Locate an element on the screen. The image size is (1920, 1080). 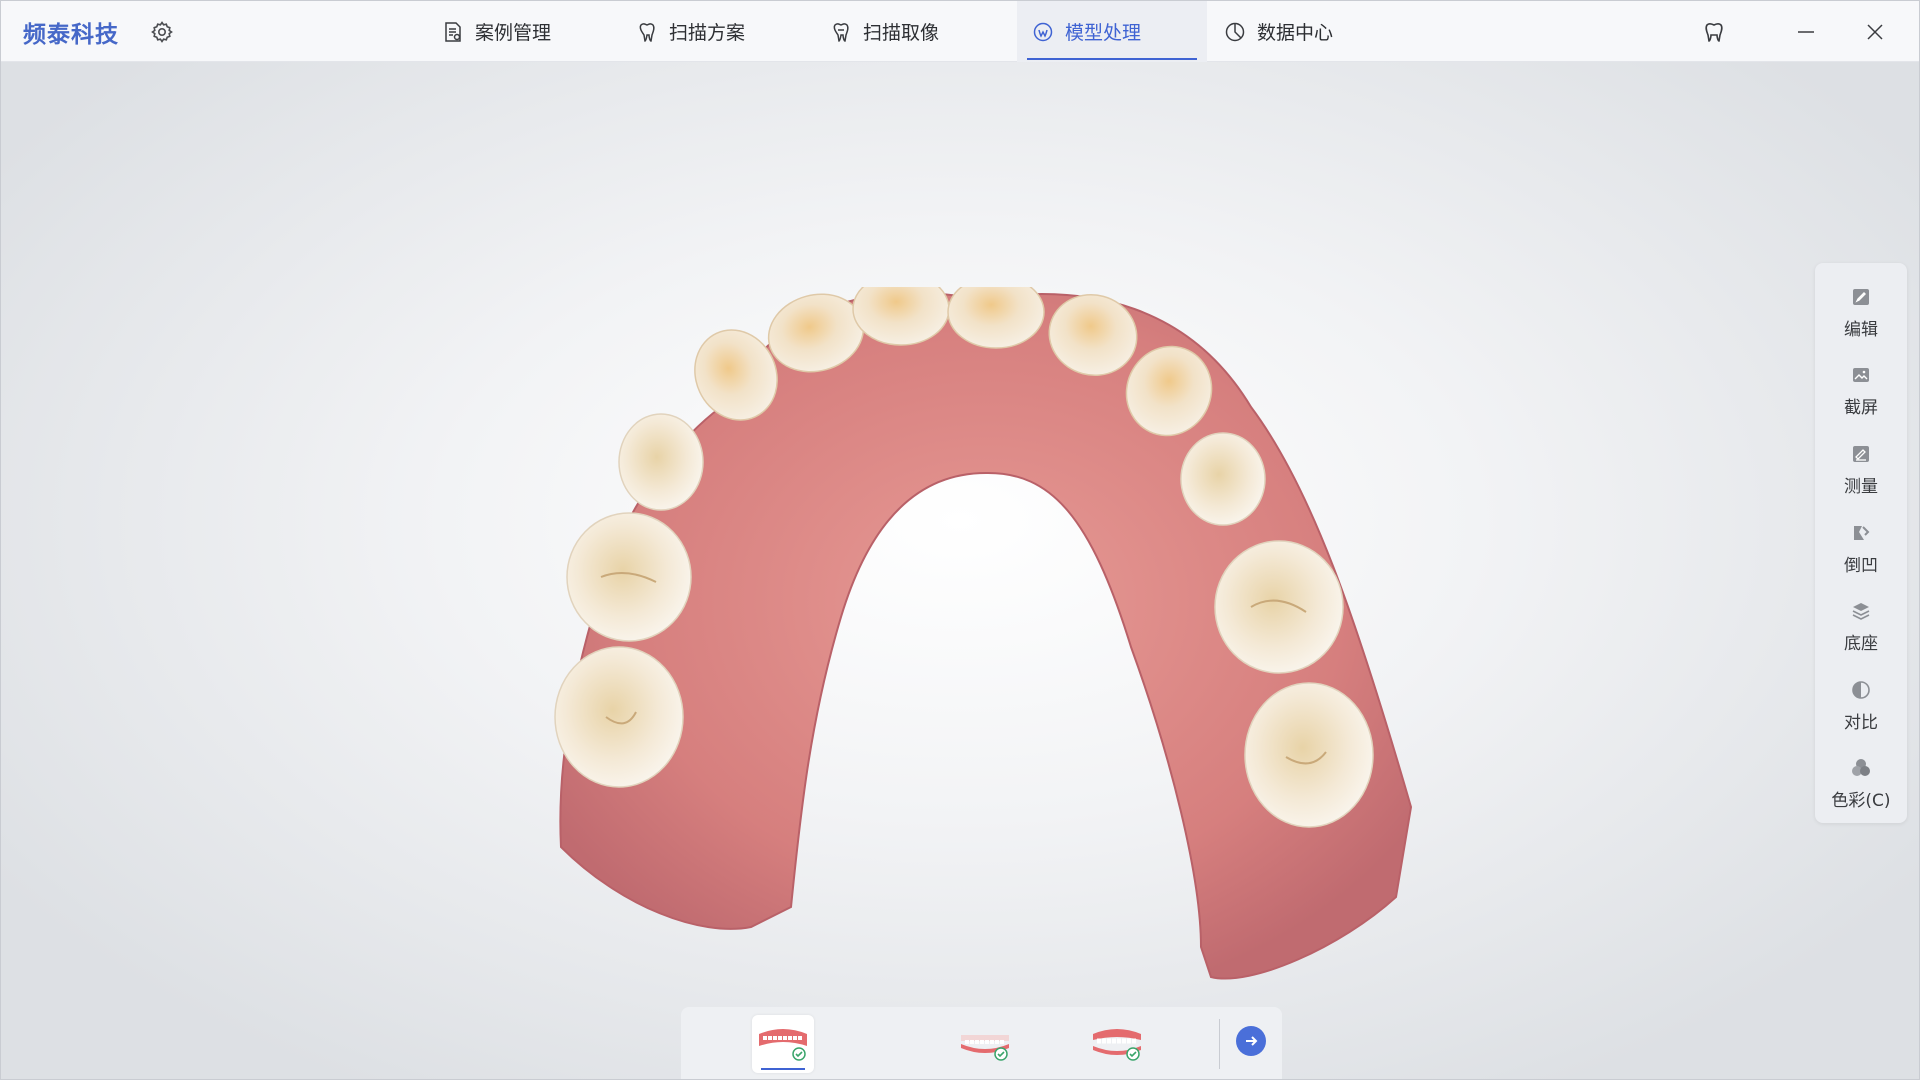
upper-jaw-button is located at coordinates (783, 1044).